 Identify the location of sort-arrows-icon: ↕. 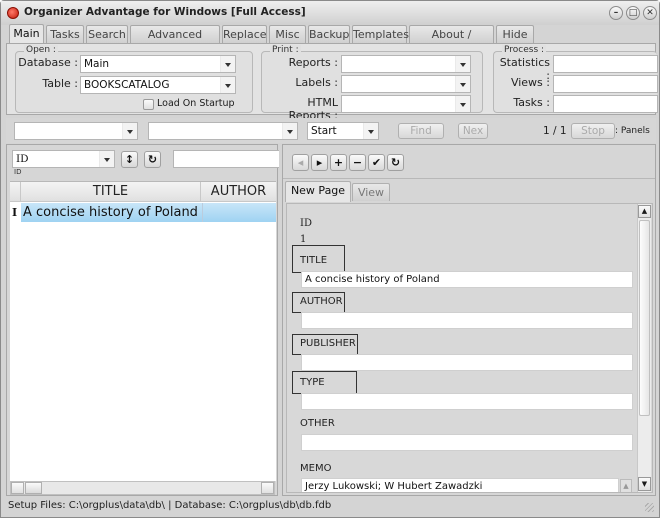
(129, 159).